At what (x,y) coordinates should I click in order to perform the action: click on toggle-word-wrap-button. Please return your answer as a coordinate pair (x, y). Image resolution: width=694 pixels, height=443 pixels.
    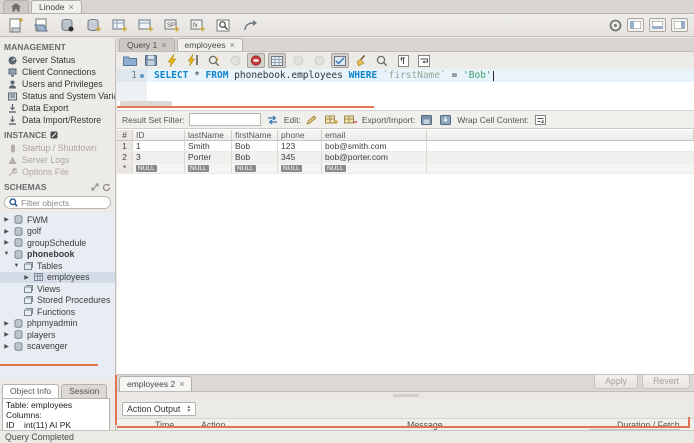
    Looking at the image, I should click on (424, 60).